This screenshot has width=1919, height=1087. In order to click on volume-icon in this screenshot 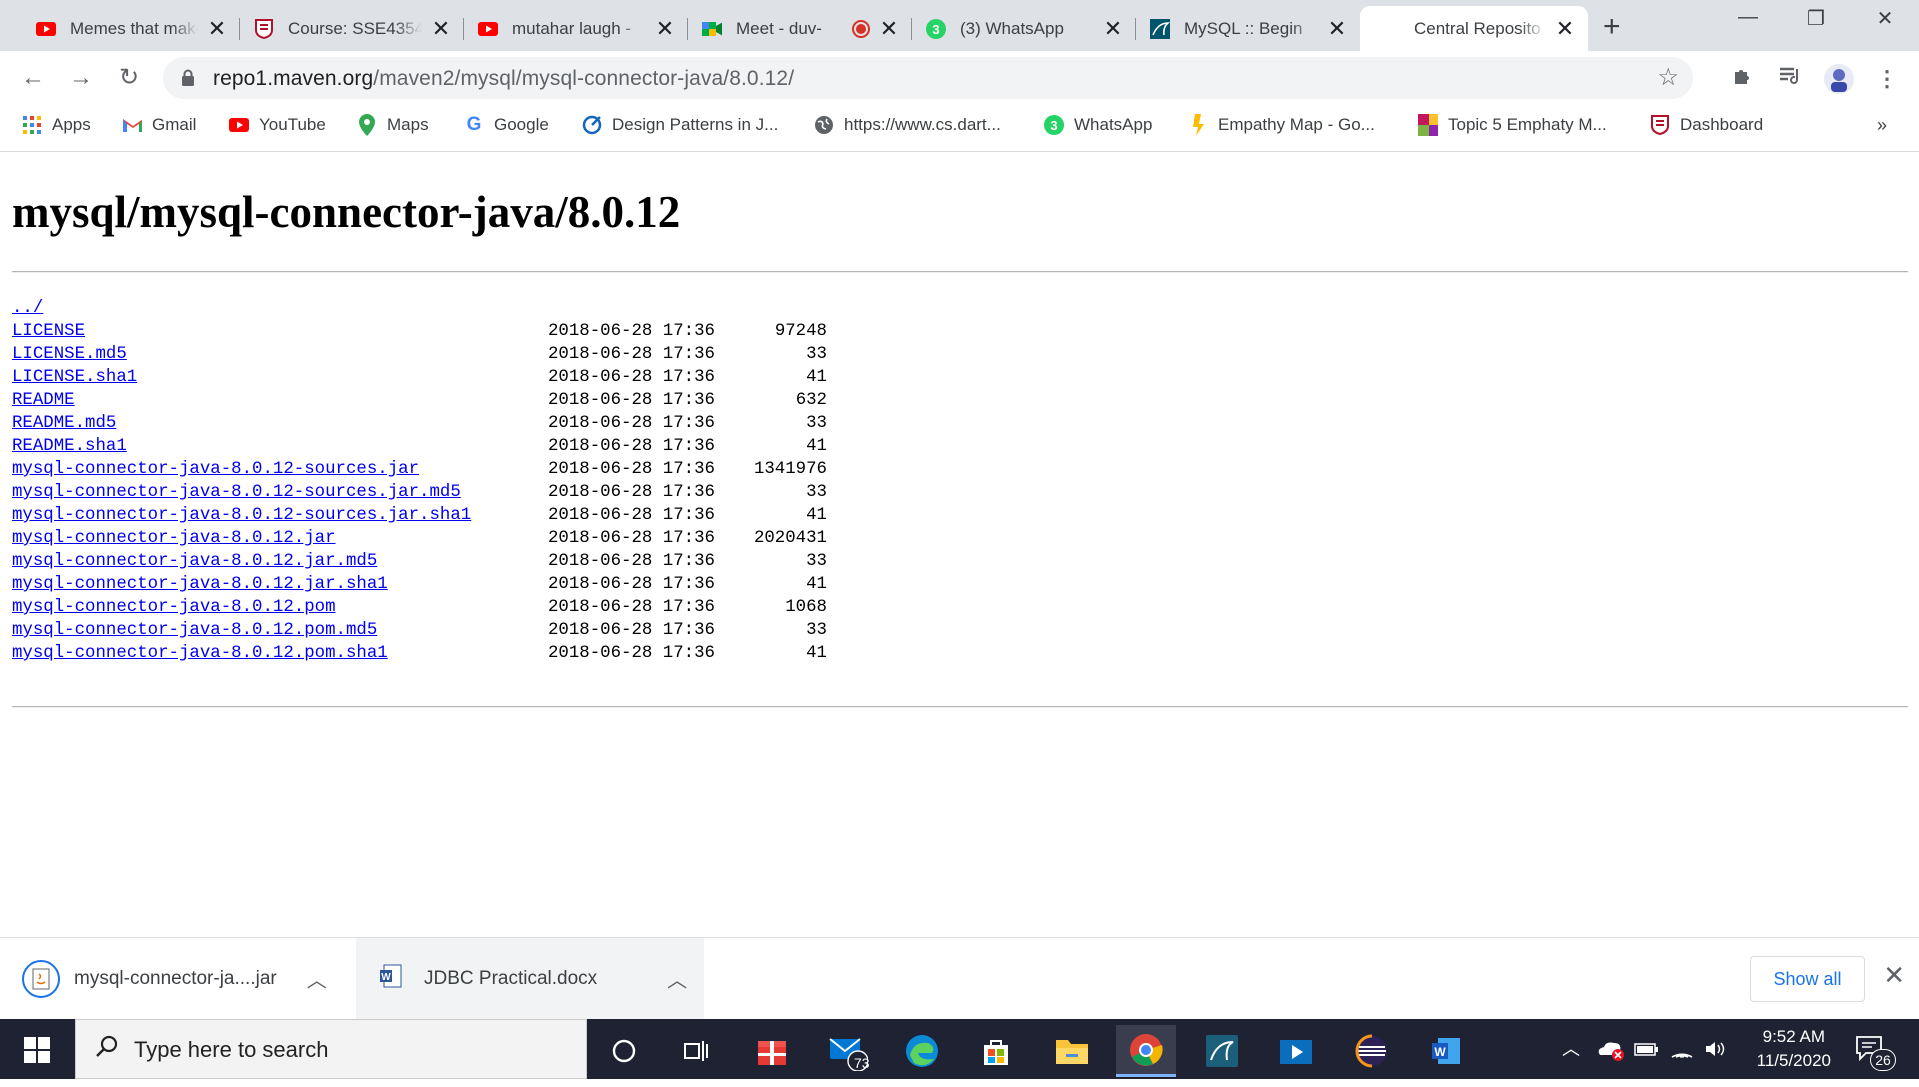, I will do `click(1716, 1049)`.